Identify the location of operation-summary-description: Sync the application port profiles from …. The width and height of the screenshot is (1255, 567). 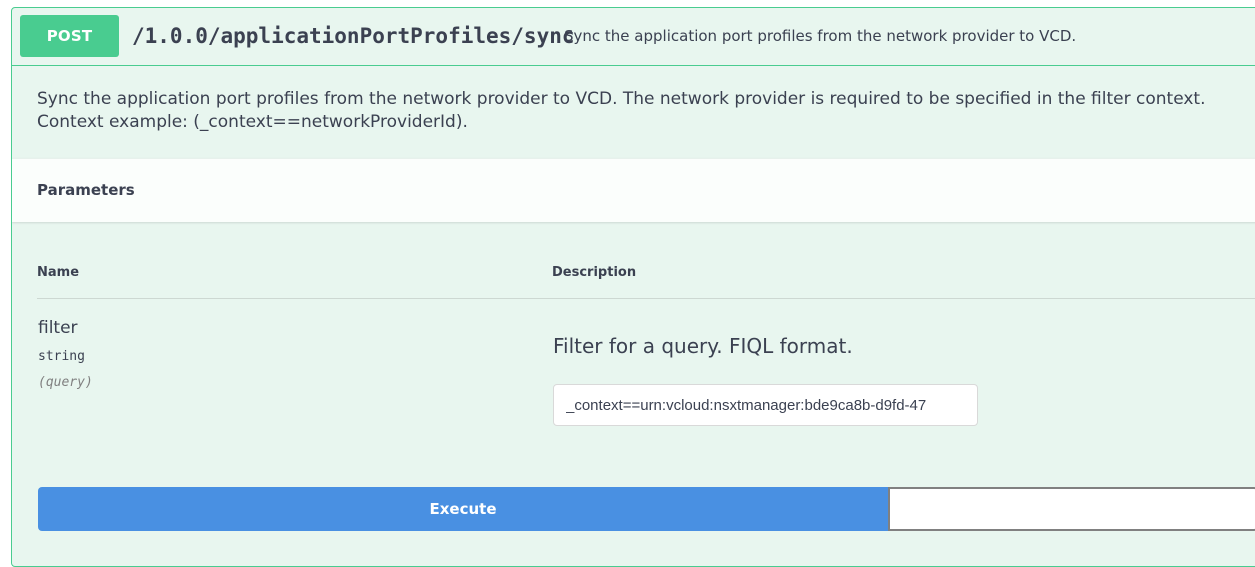
(820, 36).